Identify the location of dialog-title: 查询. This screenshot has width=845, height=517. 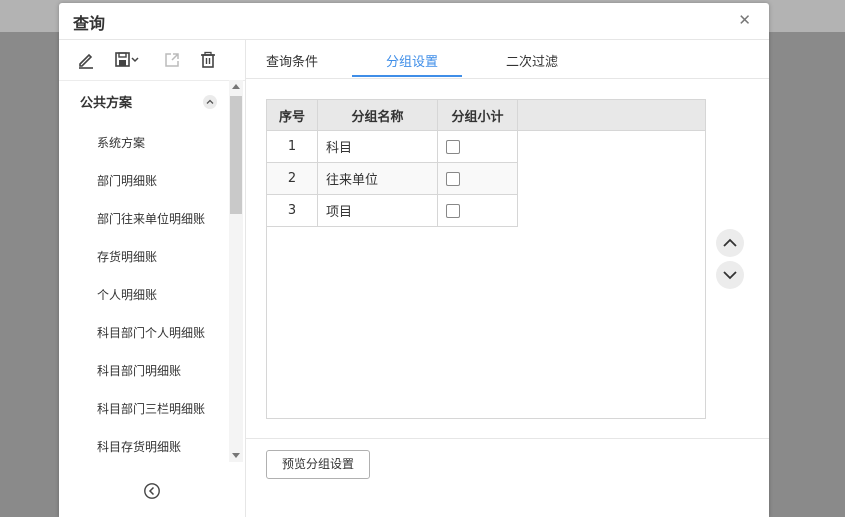
(89, 23).